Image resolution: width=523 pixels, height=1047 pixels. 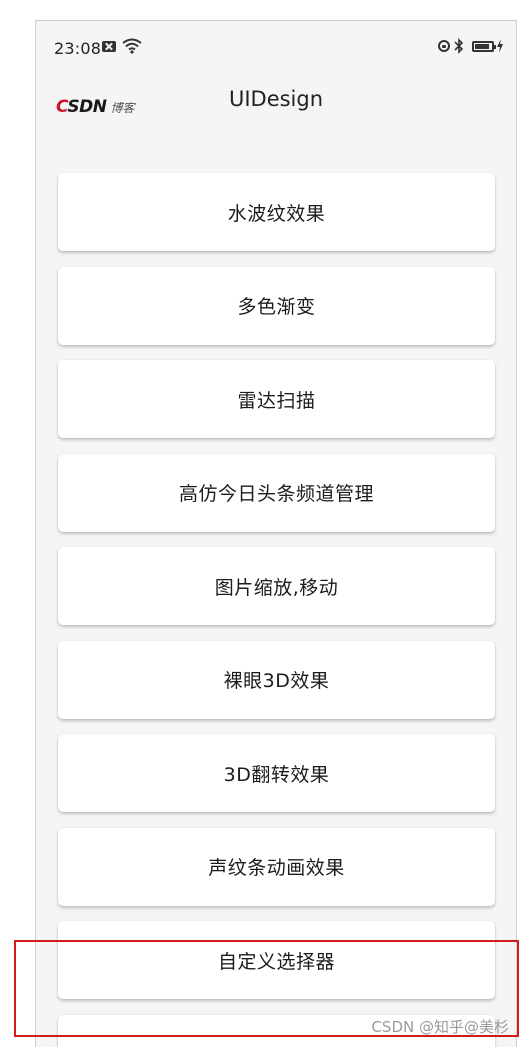 I want to click on voiceprint-animation-button: 声纹条动画效果, so click(x=276, y=866).